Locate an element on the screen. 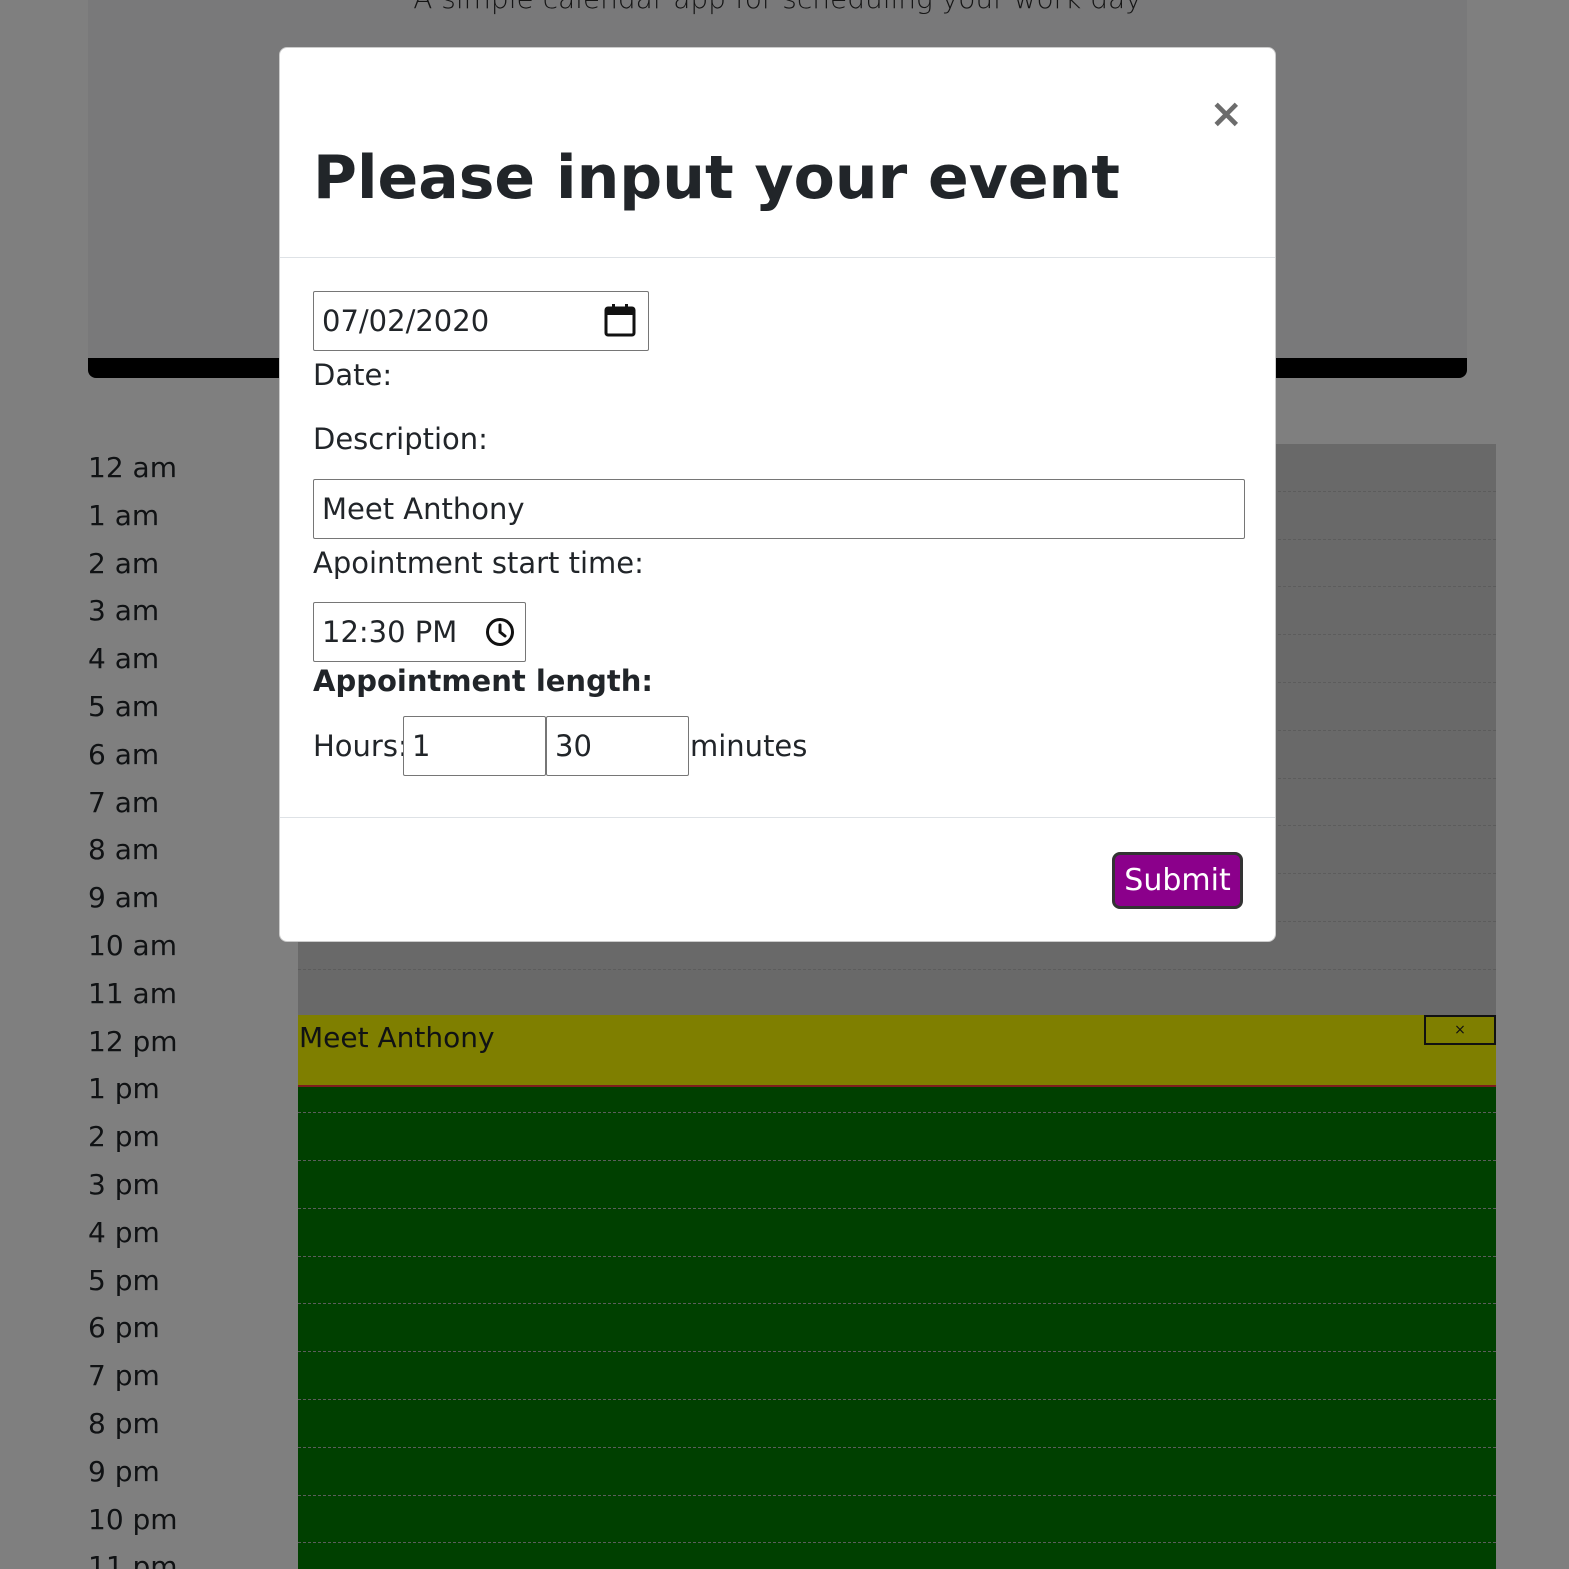 Image resolution: width=1569 pixels, height=1569 pixels. description-input-value: Meet Anthony is located at coordinates (423, 509).